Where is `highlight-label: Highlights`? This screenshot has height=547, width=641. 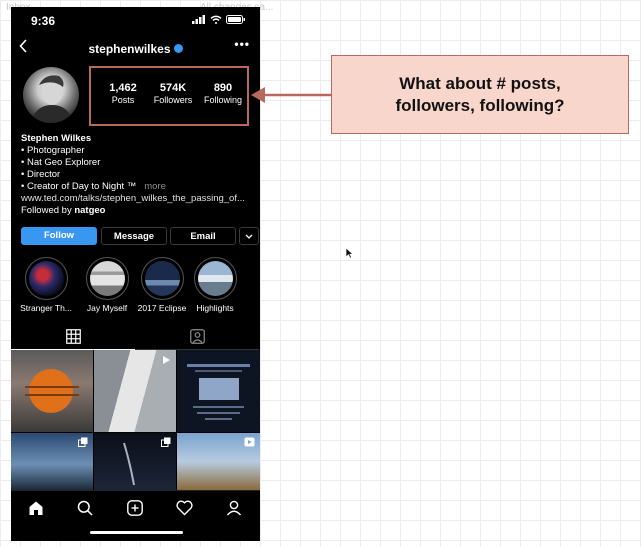
highlight-label: Highlights is located at coordinates (215, 308).